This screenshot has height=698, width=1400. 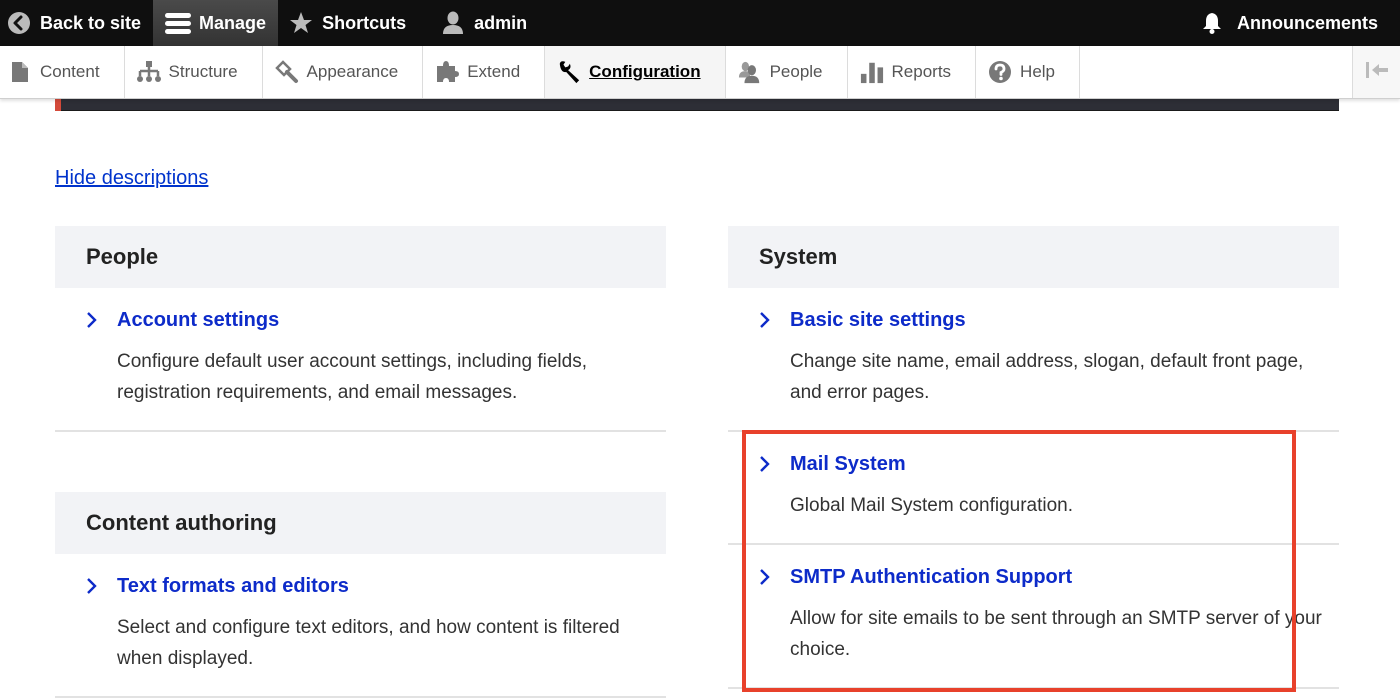 What do you see at coordinates (569, 72) in the screenshot?
I see `wrench-icon` at bounding box center [569, 72].